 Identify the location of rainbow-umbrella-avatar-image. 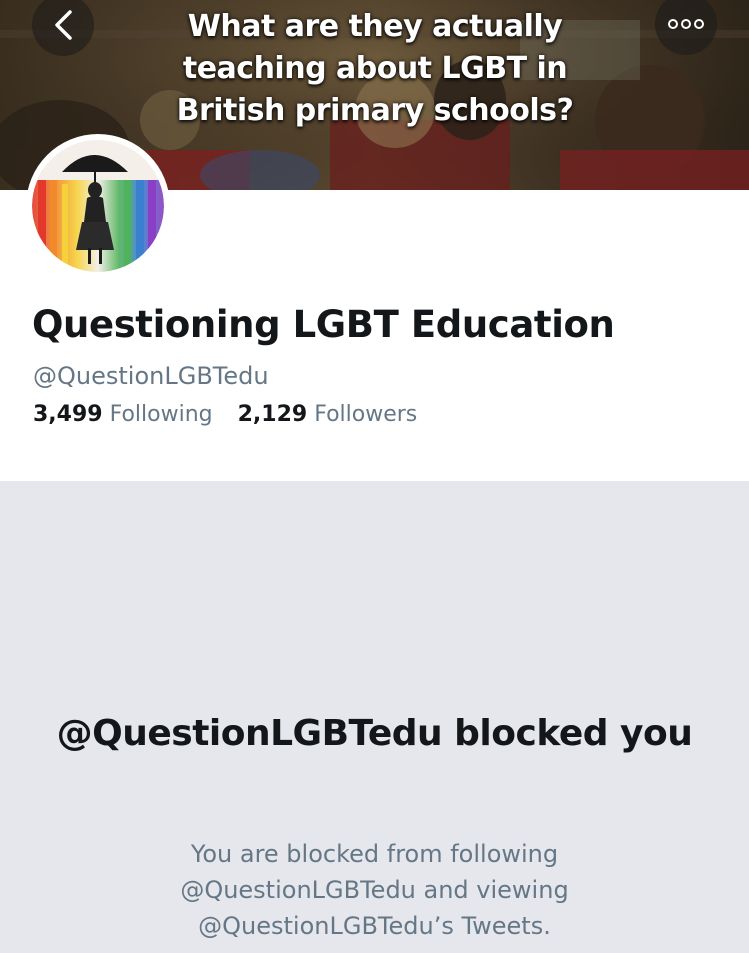
(98, 206).